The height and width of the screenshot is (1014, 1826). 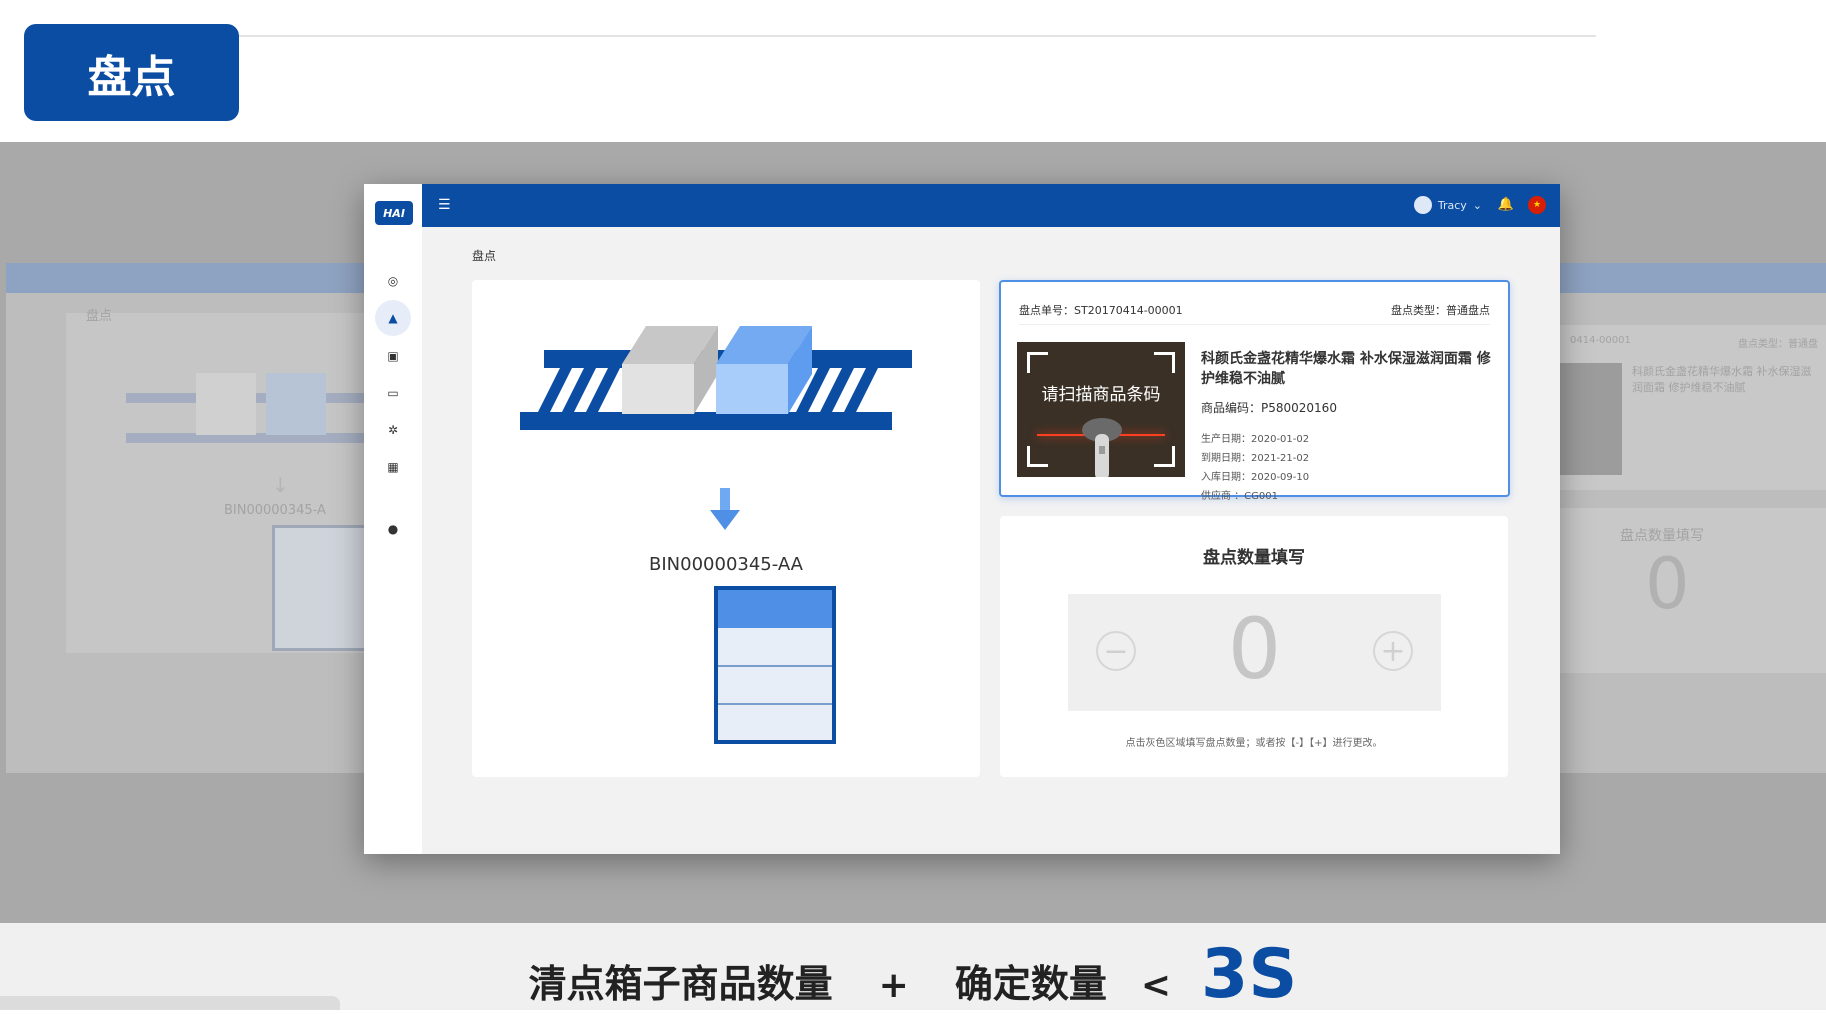 What do you see at coordinates (131, 72) in the screenshot?
I see `page-title: 盘点` at bounding box center [131, 72].